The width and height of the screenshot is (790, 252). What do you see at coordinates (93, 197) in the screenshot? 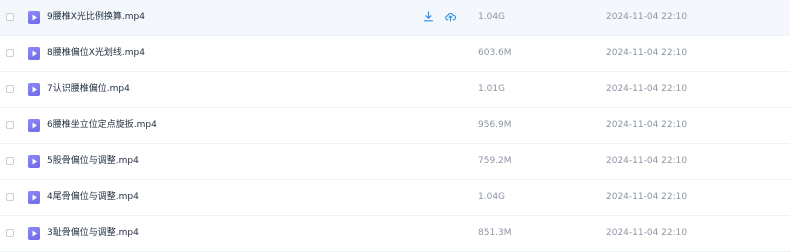
I see `file-name: 4尾骨偏位与调整.mp4` at bounding box center [93, 197].